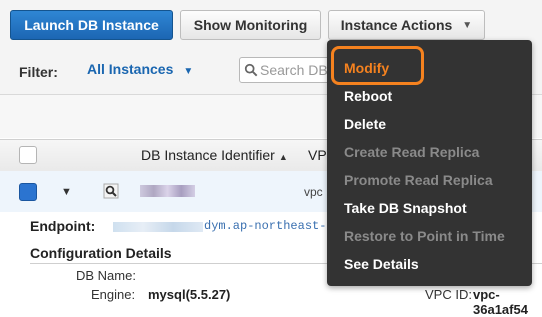 This screenshot has width=542, height=317. Describe the element at coordinates (130, 69) in the screenshot. I see `filter-selected-value: All Instances` at that location.